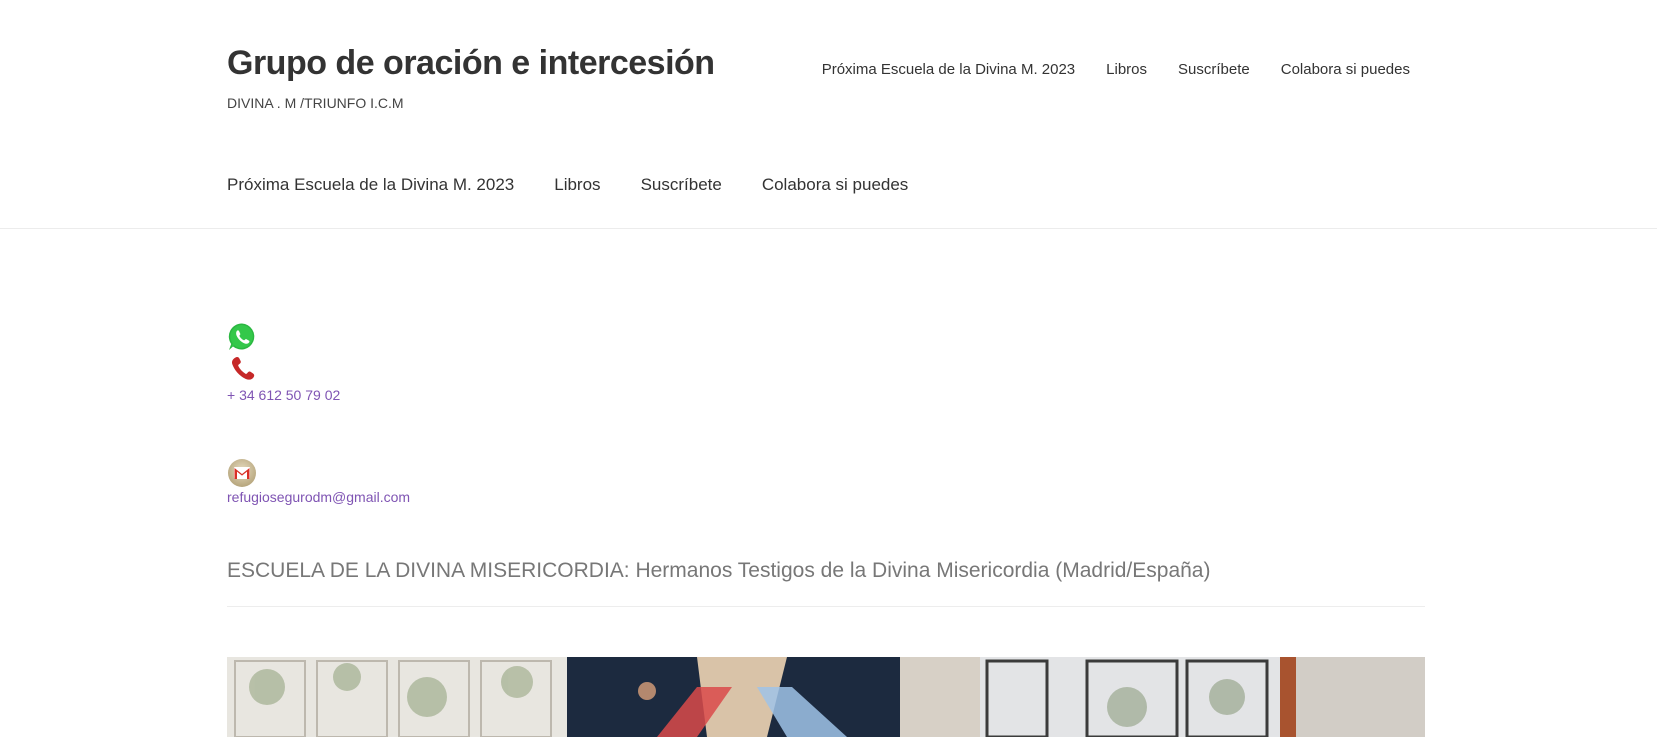 Image resolution: width=1657 pixels, height=737 pixels. I want to click on main-nav-item-suscribete: Suscríbete, so click(681, 185).